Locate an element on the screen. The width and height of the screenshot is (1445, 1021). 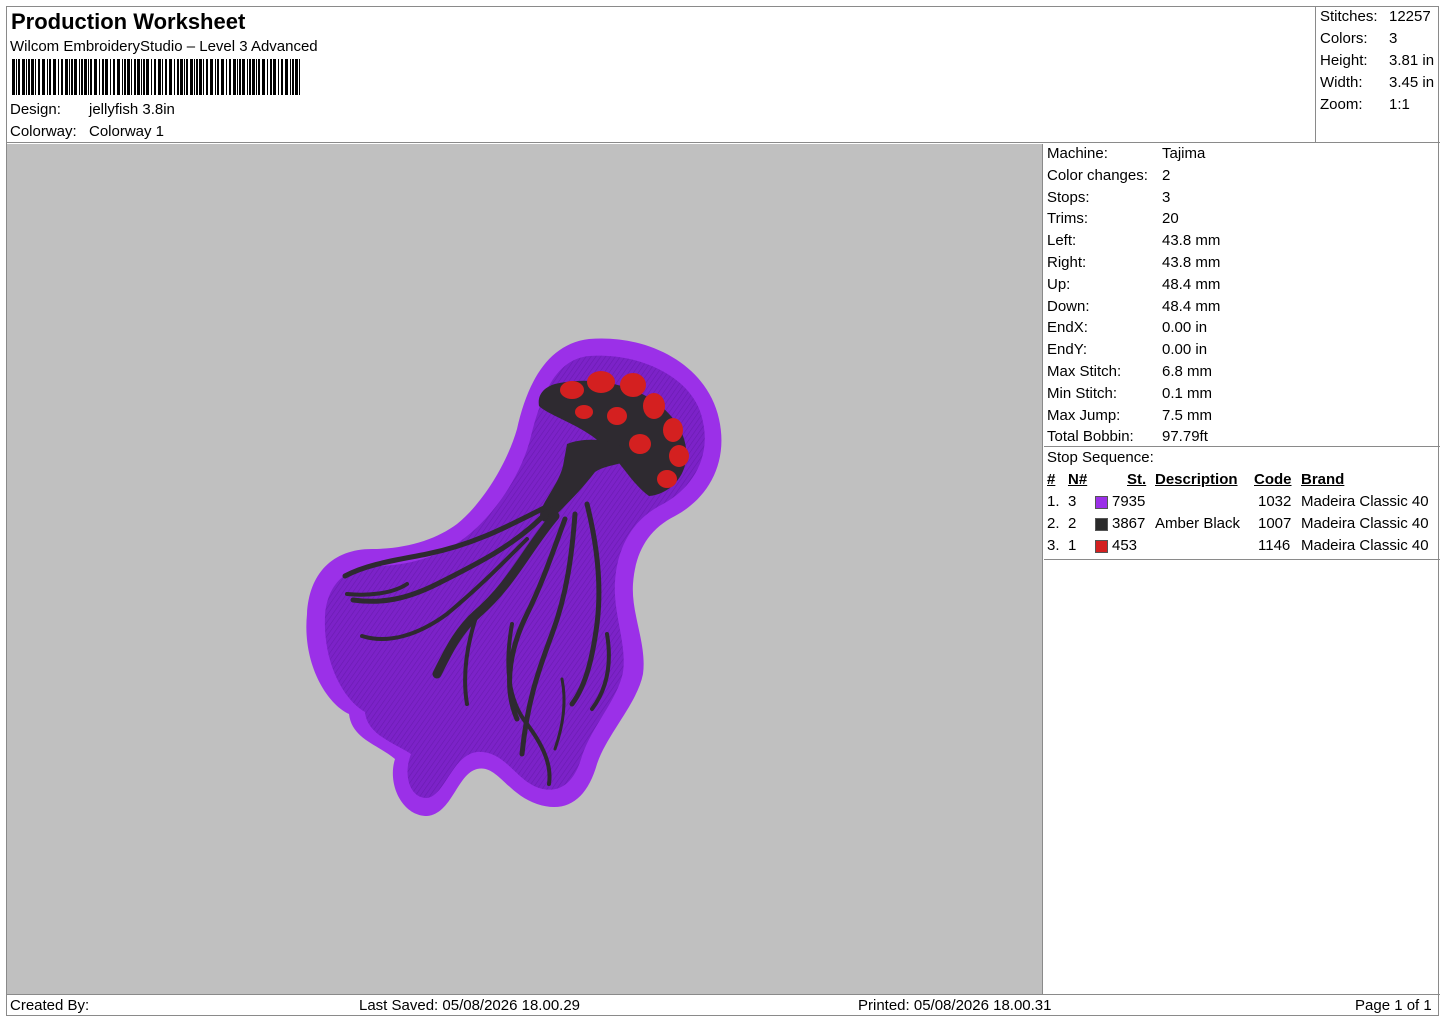
machine-info-label: Down: is located at coordinates (1068, 306).